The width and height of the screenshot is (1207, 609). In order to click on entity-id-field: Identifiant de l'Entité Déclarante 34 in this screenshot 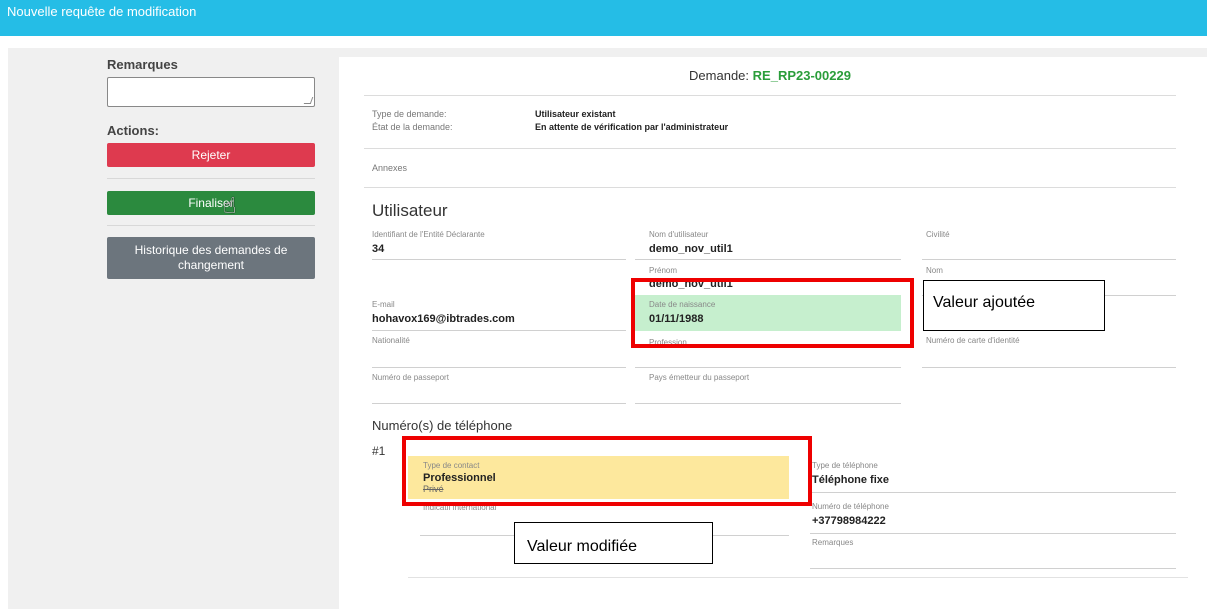, I will do `click(428, 242)`.